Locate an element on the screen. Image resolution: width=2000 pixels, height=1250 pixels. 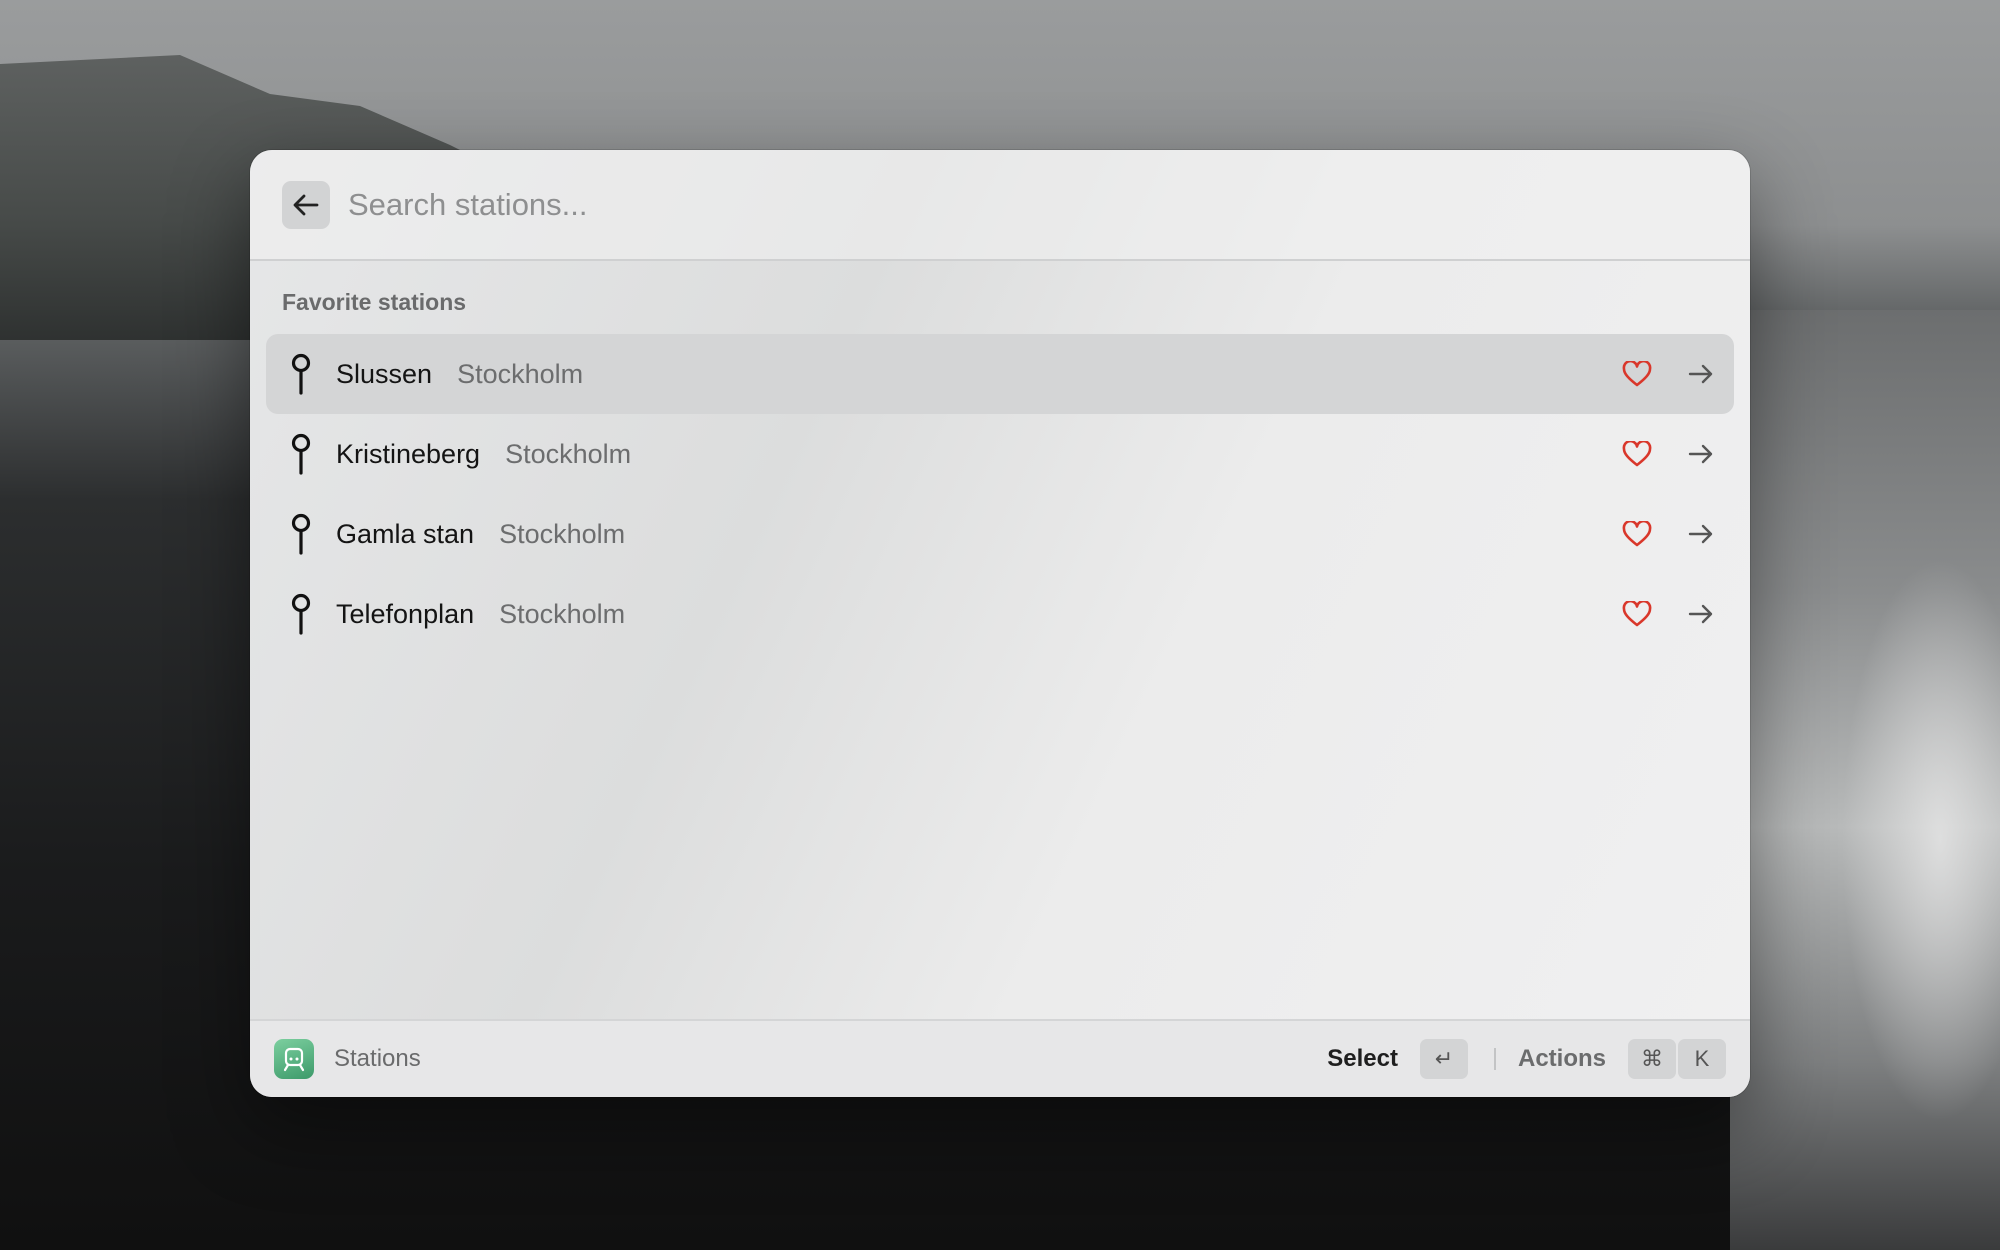
command-key: ⌘ is located at coordinates (1652, 1059).